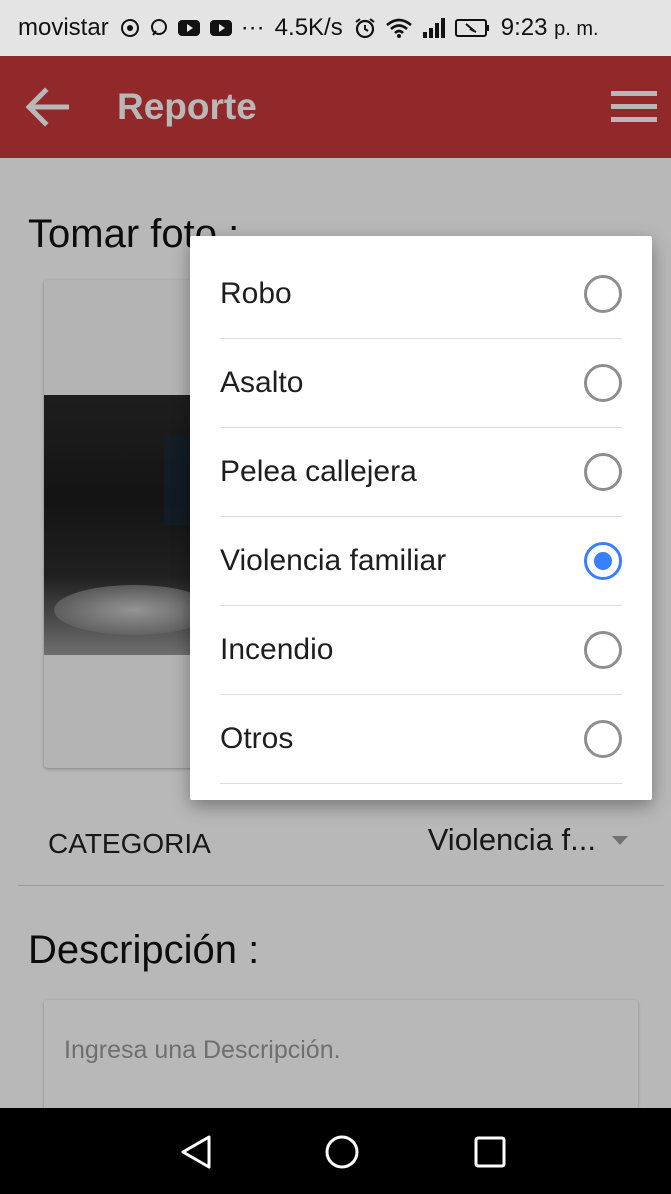 The image size is (671, 1194). I want to click on nav-back-button, so click(196, 1152).